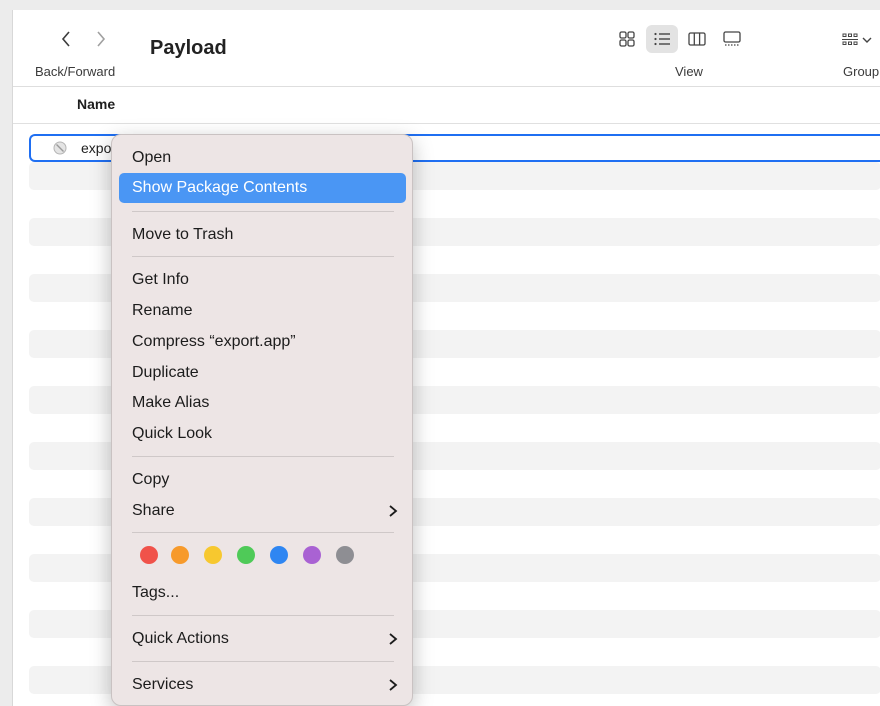  Describe the element at coordinates (96, 104) in the screenshot. I see `name-column-header: Name` at that location.